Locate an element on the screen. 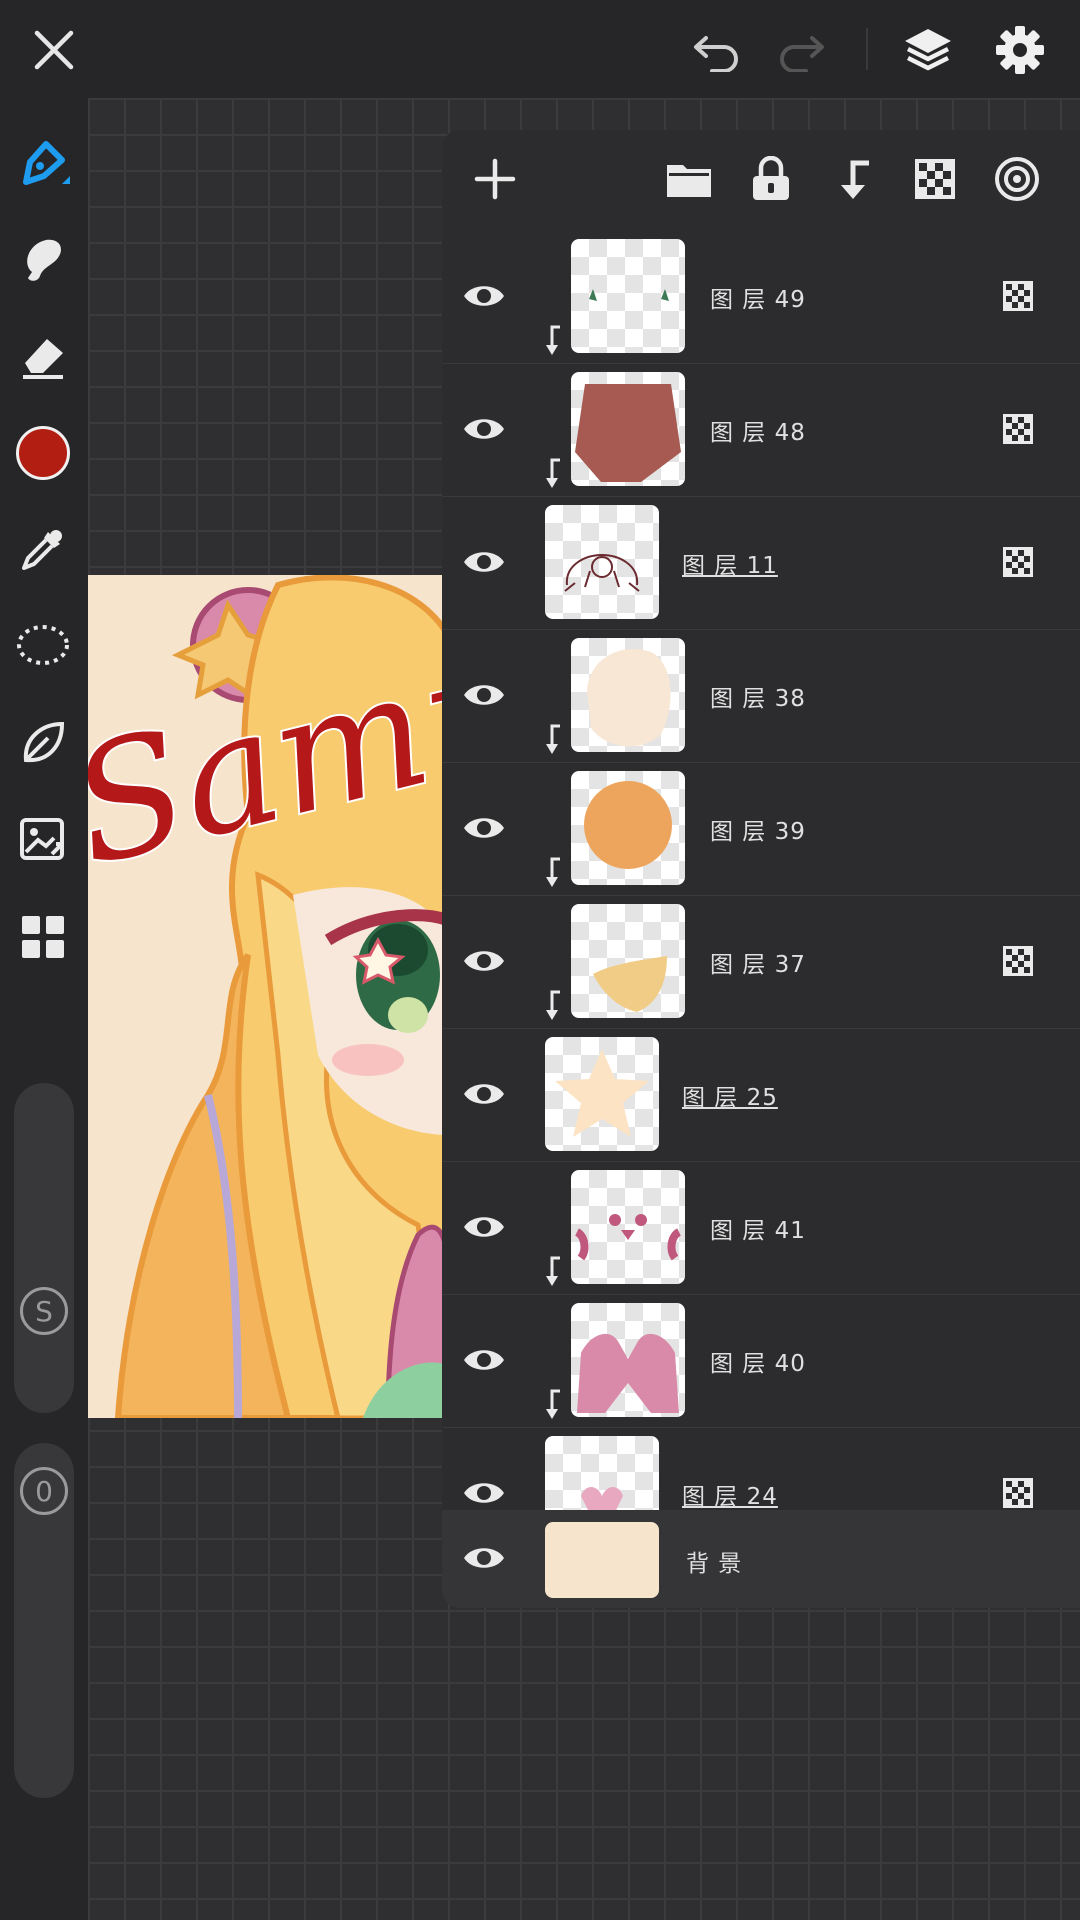  toolbar-separator is located at coordinates (867, 49).